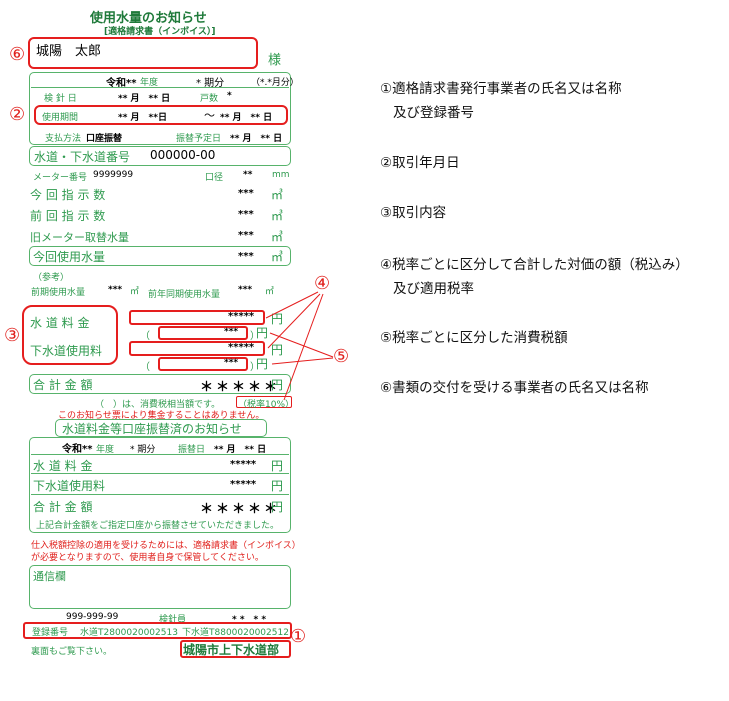  Describe the element at coordinates (243, 464) in the screenshot. I see `transfer-water-value: *****` at that location.